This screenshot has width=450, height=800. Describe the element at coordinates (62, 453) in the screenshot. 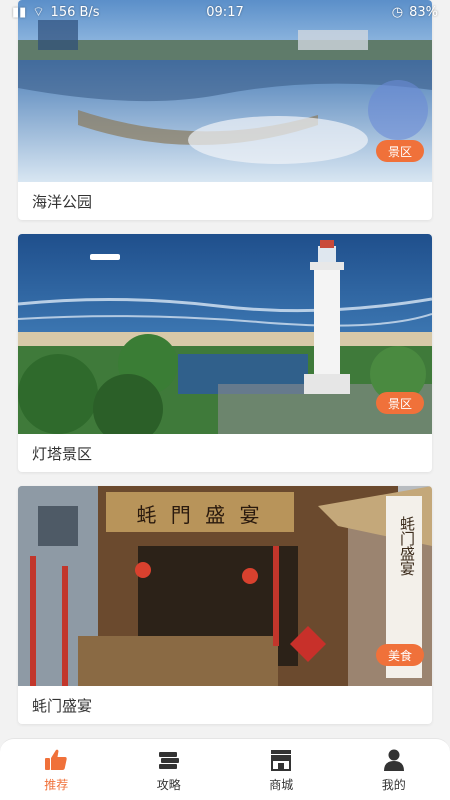

I see `card-title: 灯塔景区` at that location.